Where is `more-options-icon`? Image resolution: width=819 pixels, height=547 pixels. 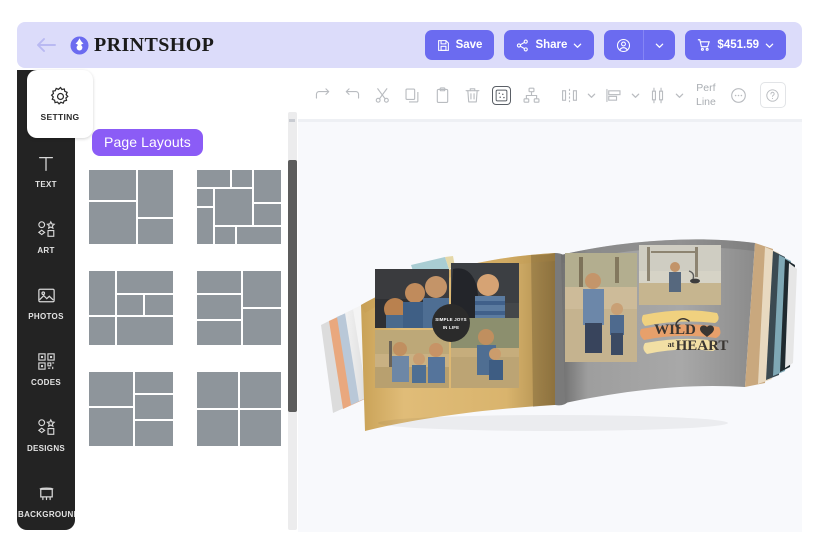 more-options-icon is located at coordinates (739, 95).